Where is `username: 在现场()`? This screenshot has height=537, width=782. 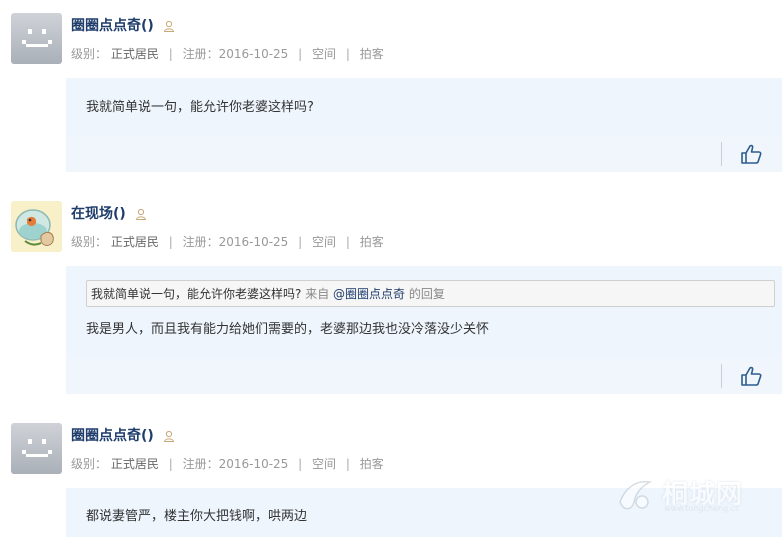
username: 在现场() is located at coordinates (109, 213).